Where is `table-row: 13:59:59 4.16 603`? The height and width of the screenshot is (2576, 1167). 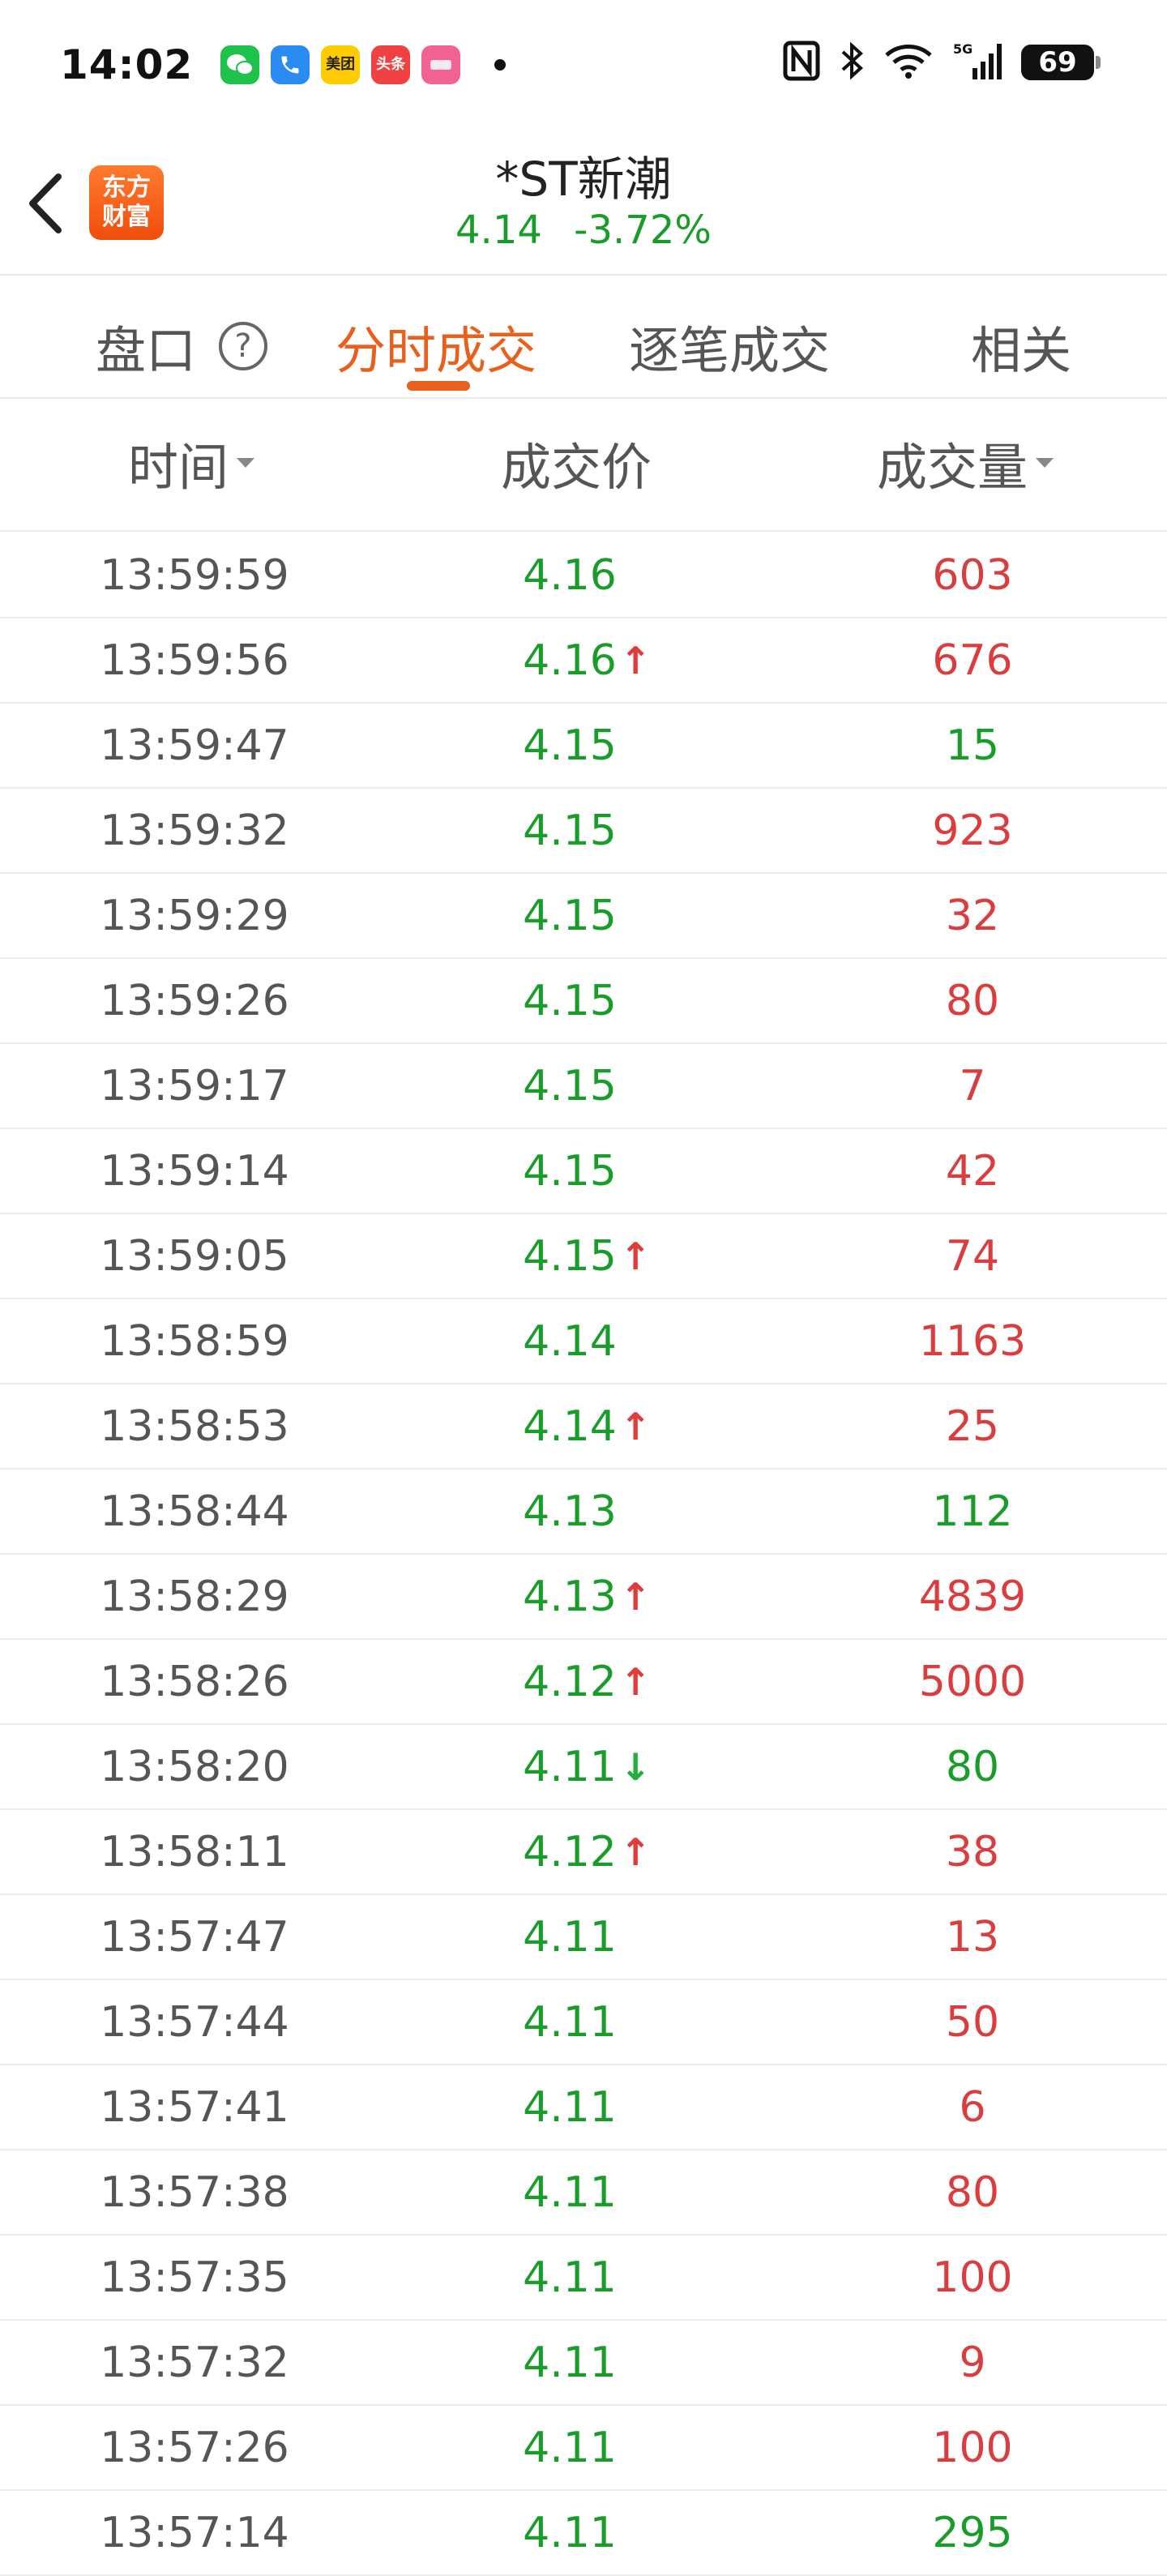 table-row: 13:59:59 4.16 603 is located at coordinates (583, 575).